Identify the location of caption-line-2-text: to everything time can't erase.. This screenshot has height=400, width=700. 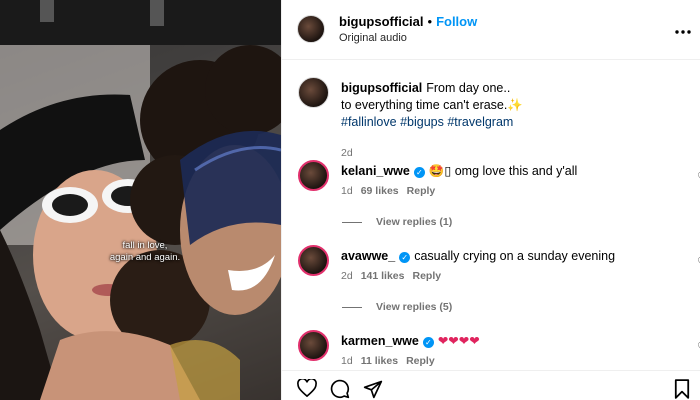
(424, 105).